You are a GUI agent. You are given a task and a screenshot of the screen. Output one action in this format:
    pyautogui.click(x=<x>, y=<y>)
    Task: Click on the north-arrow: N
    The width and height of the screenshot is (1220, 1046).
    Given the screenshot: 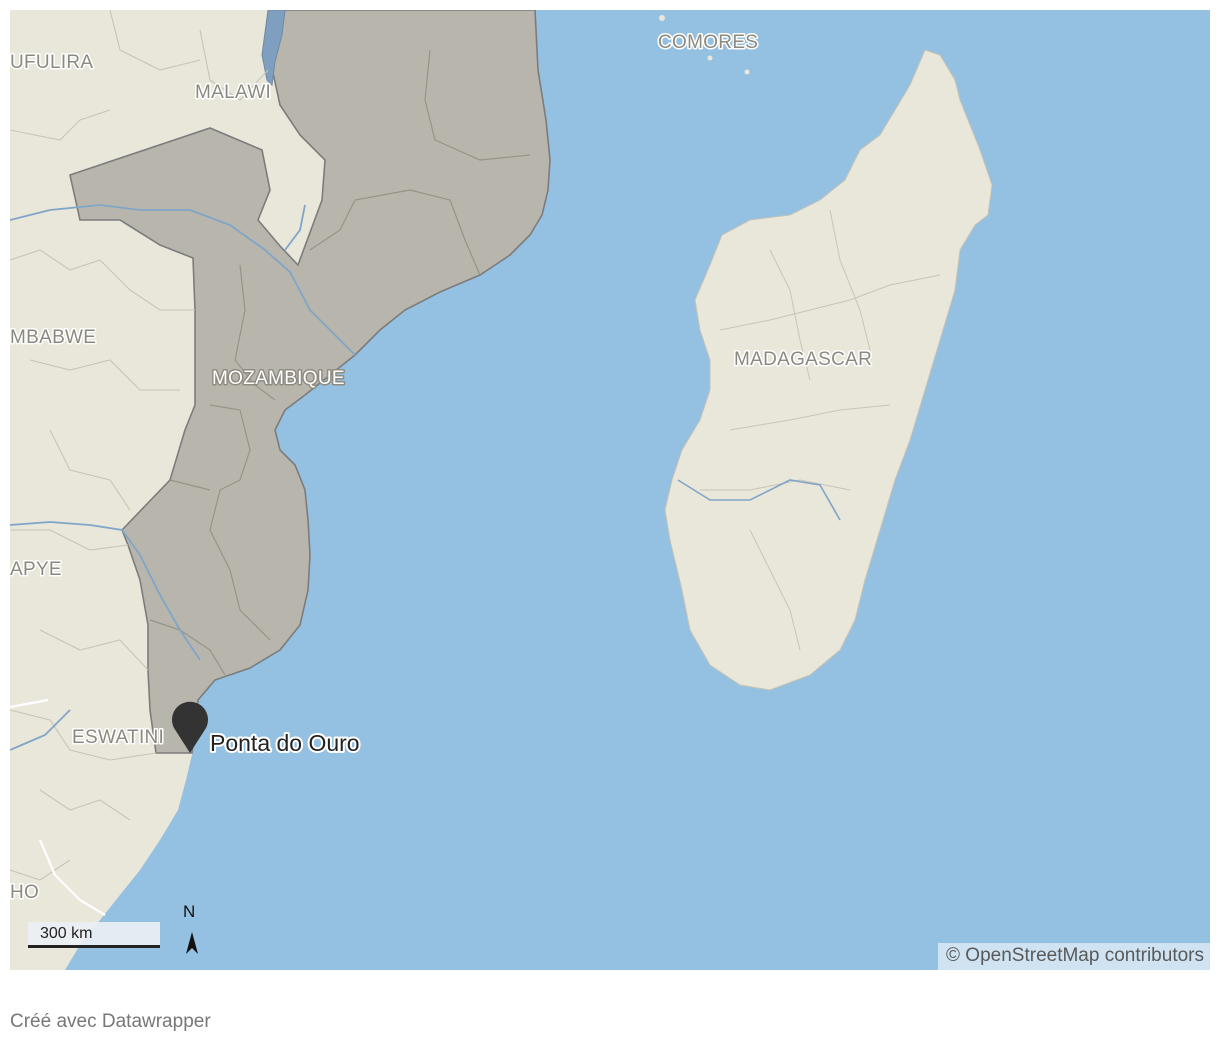 What is the action you would take?
    pyautogui.click(x=192, y=930)
    